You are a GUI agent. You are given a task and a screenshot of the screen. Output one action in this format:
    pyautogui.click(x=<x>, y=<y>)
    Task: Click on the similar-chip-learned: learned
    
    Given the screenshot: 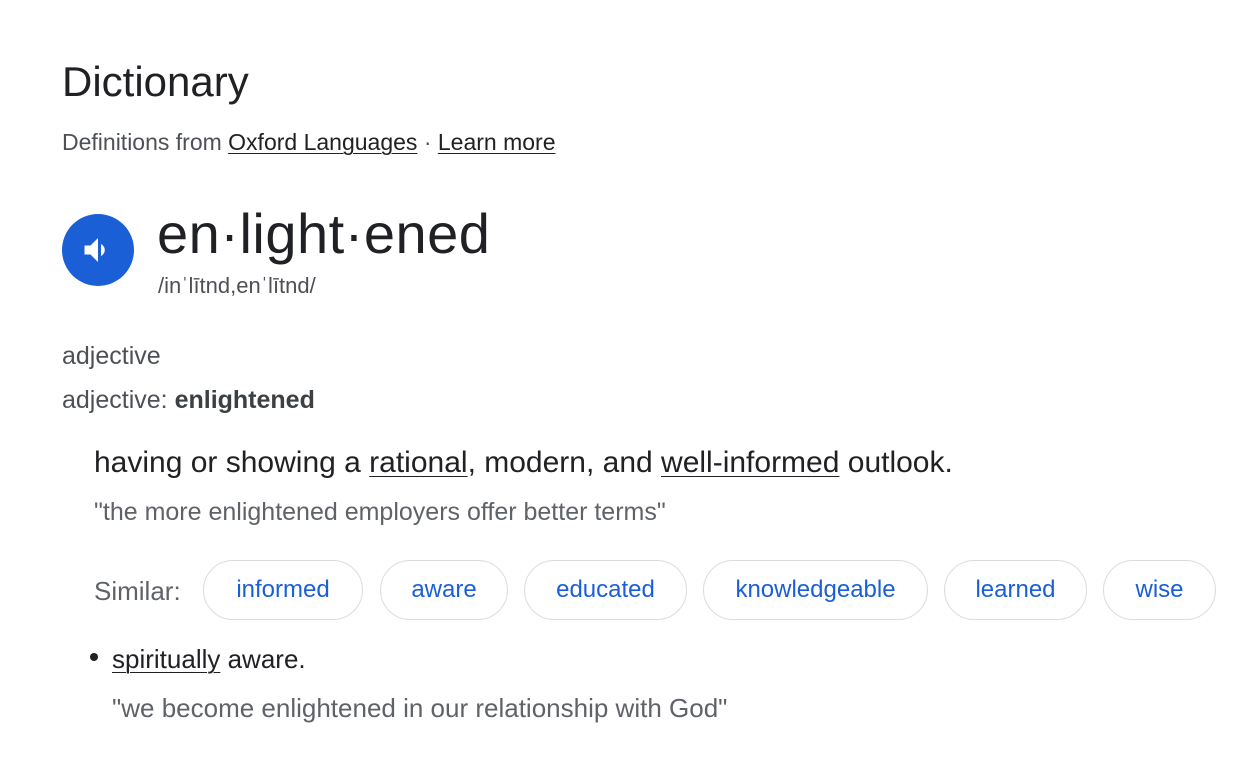 What is the action you would take?
    pyautogui.click(x=1015, y=590)
    